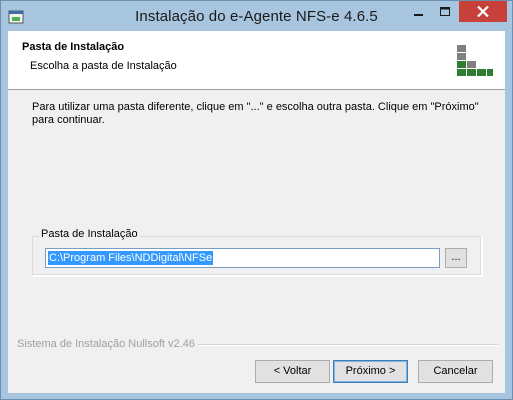  I want to click on installer-logo-icon, so click(475, 60).